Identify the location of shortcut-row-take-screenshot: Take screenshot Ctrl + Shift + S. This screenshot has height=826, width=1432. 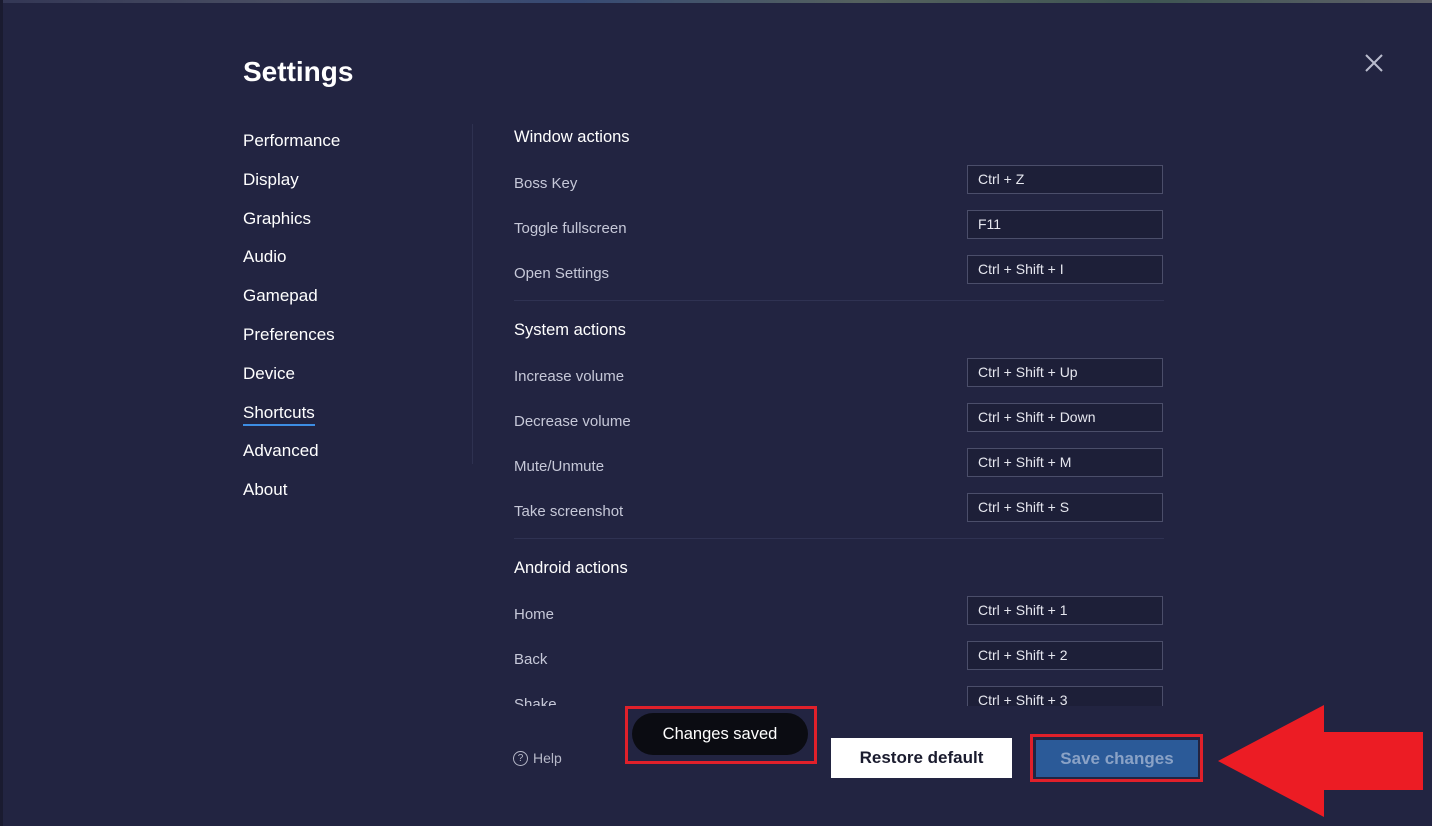
(839, 515).